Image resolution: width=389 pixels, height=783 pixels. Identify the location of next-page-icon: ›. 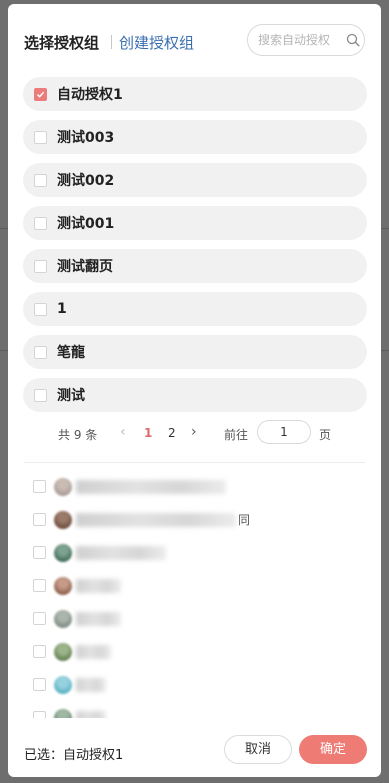
(194, 432).